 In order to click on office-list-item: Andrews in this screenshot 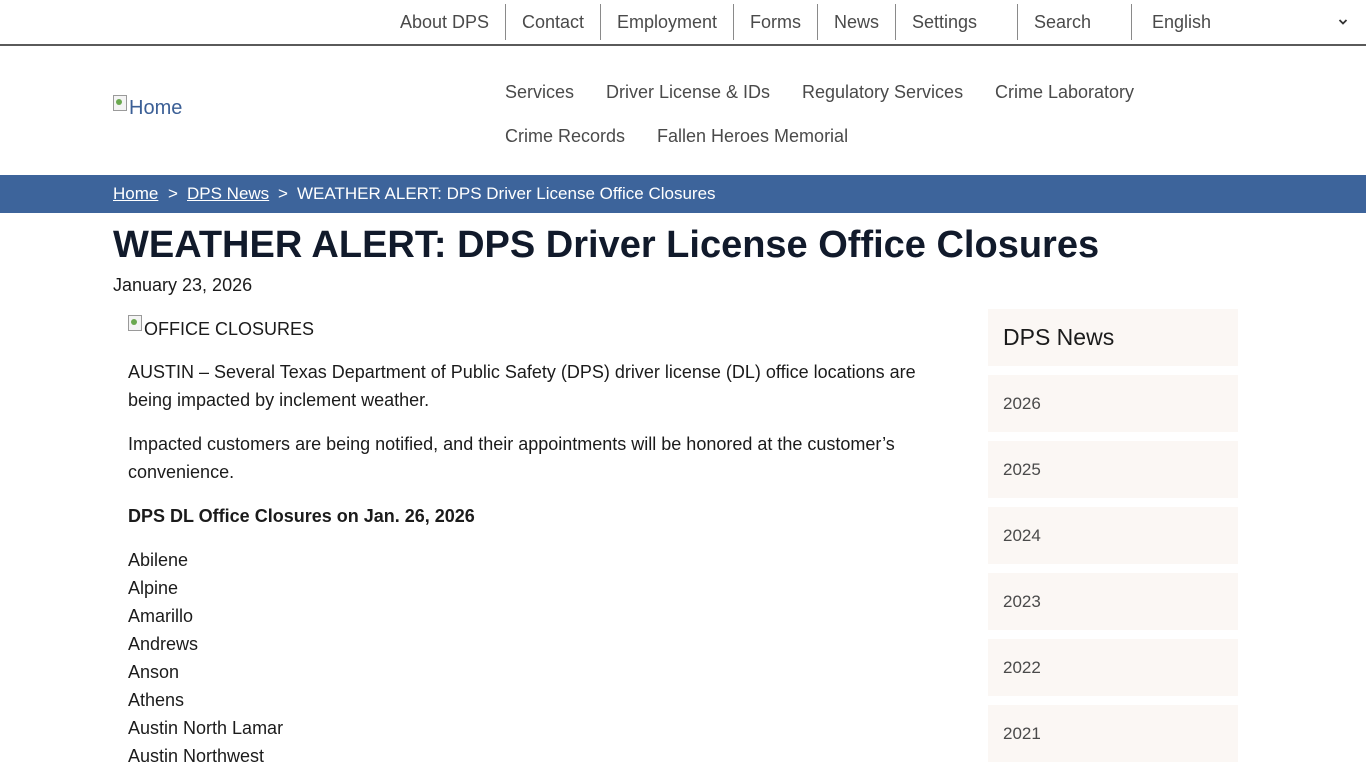, I will do `click(163, 644)`.